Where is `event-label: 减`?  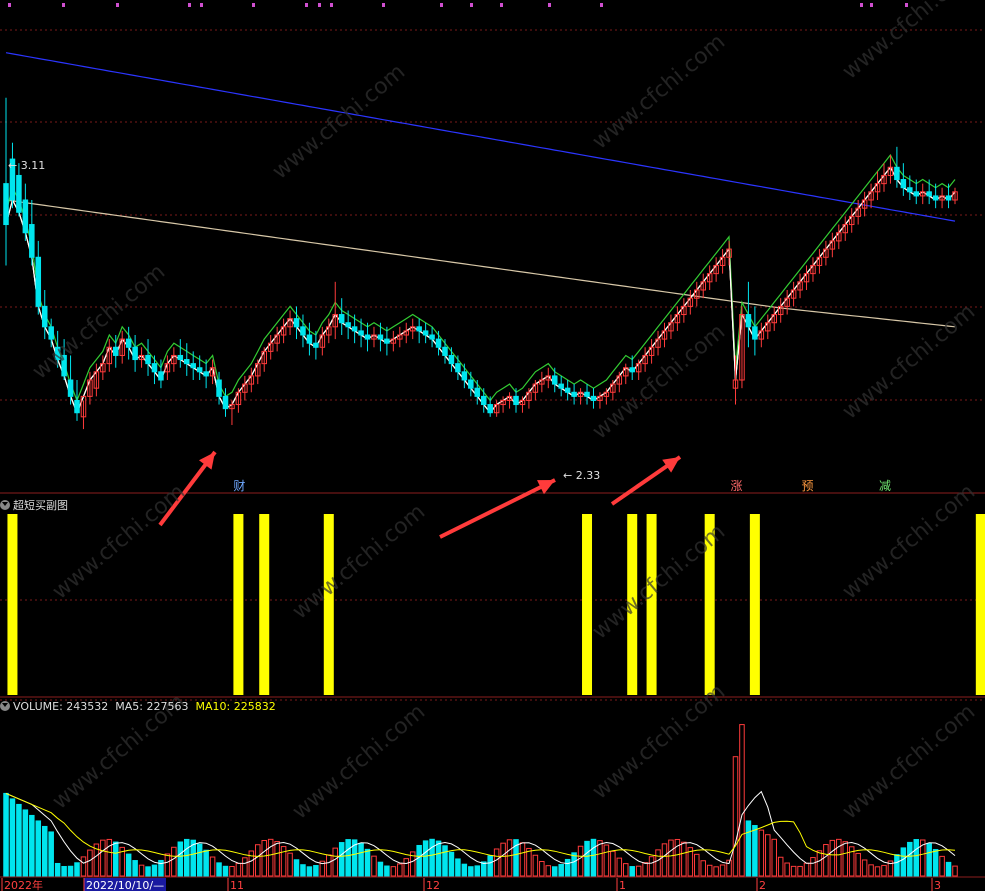 event-label: 减 is located at coordinates (885, 486).